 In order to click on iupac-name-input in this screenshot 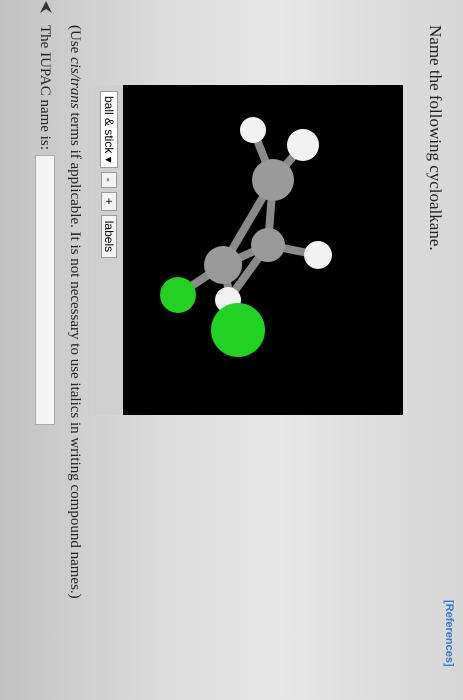, I will do `click(45, 290)`.